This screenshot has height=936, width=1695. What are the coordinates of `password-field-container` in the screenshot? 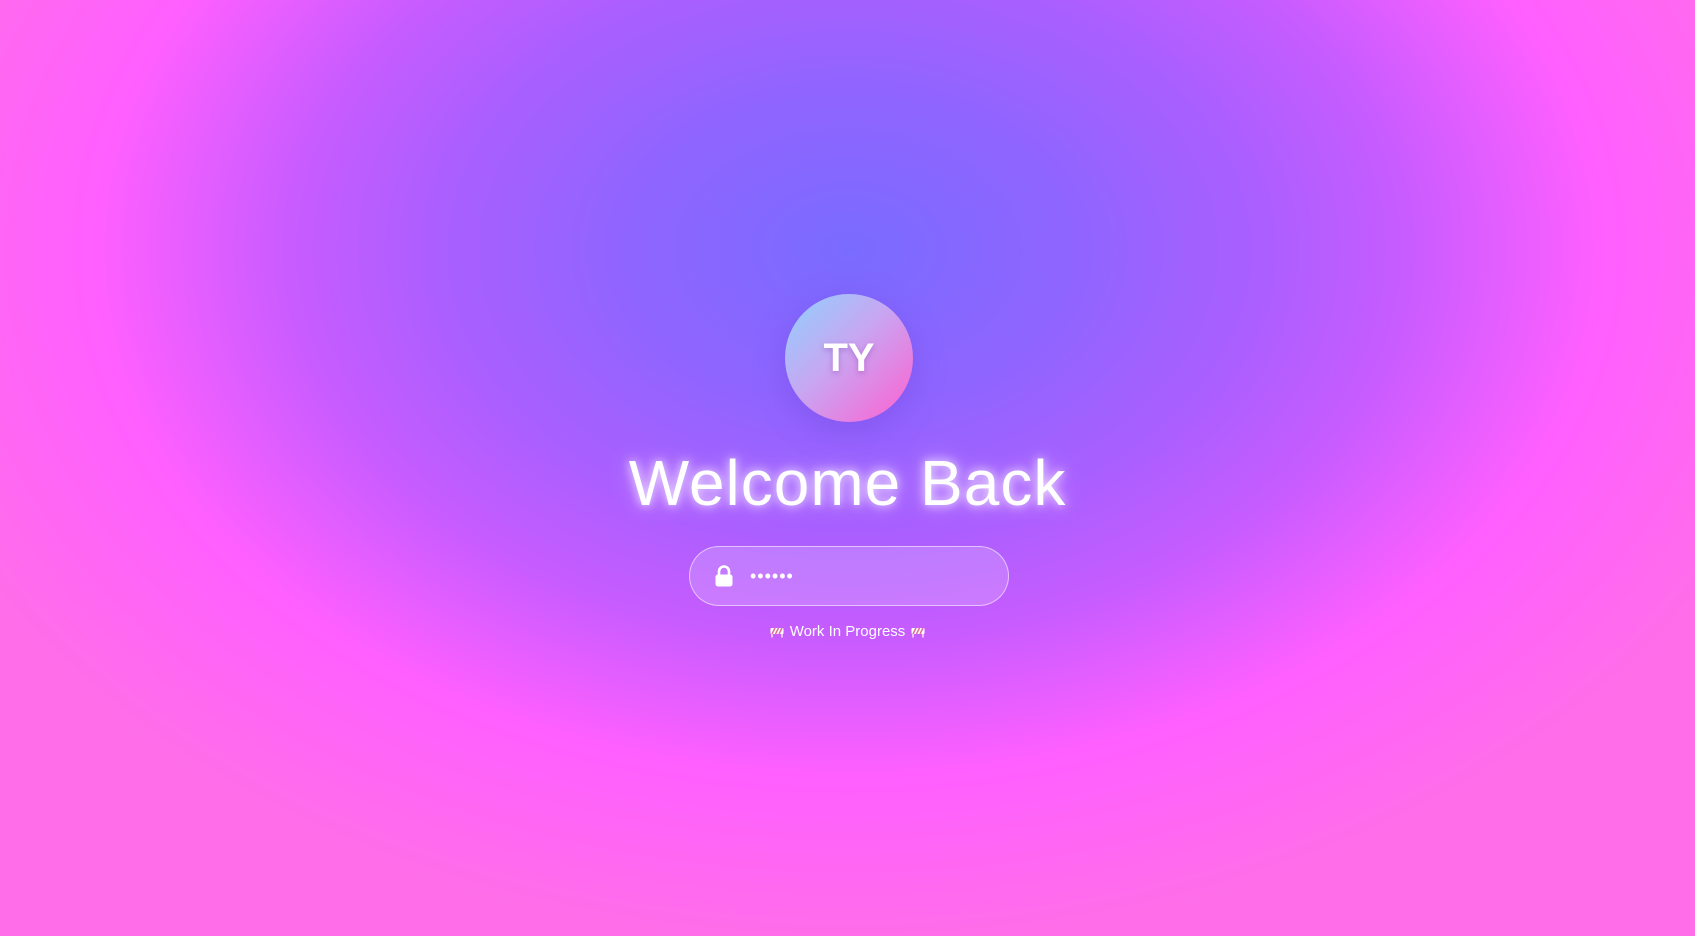 It's located at (849, 576).